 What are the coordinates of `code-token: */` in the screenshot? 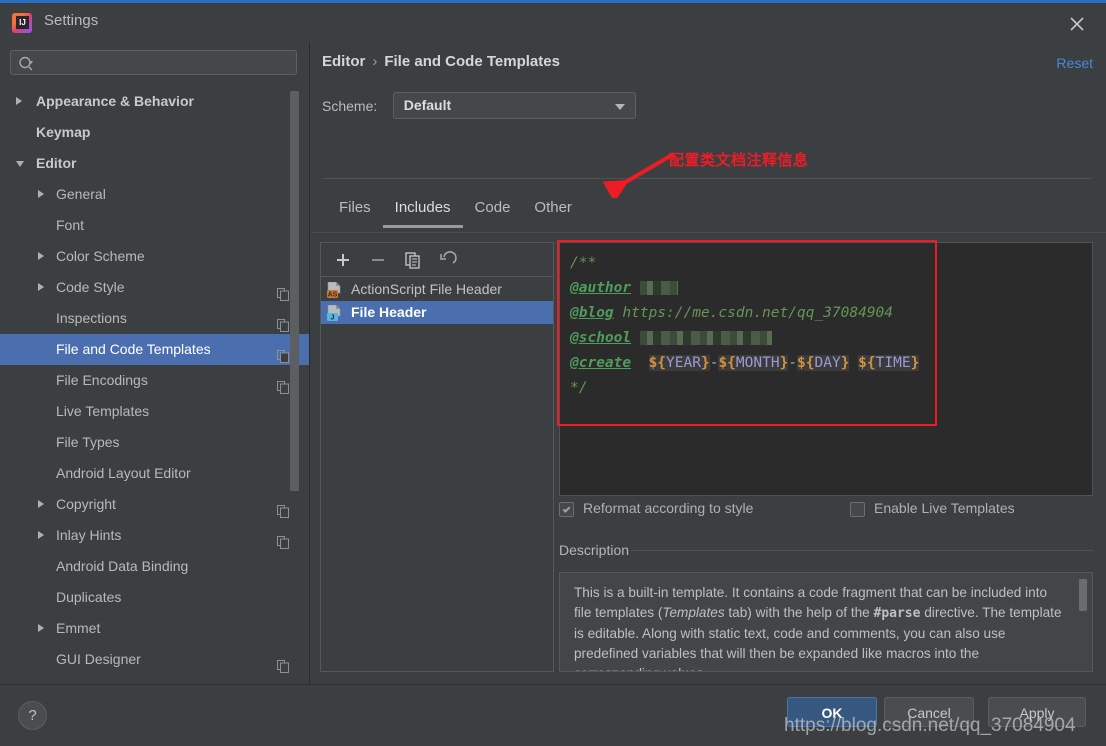 It's located at (579, 388).